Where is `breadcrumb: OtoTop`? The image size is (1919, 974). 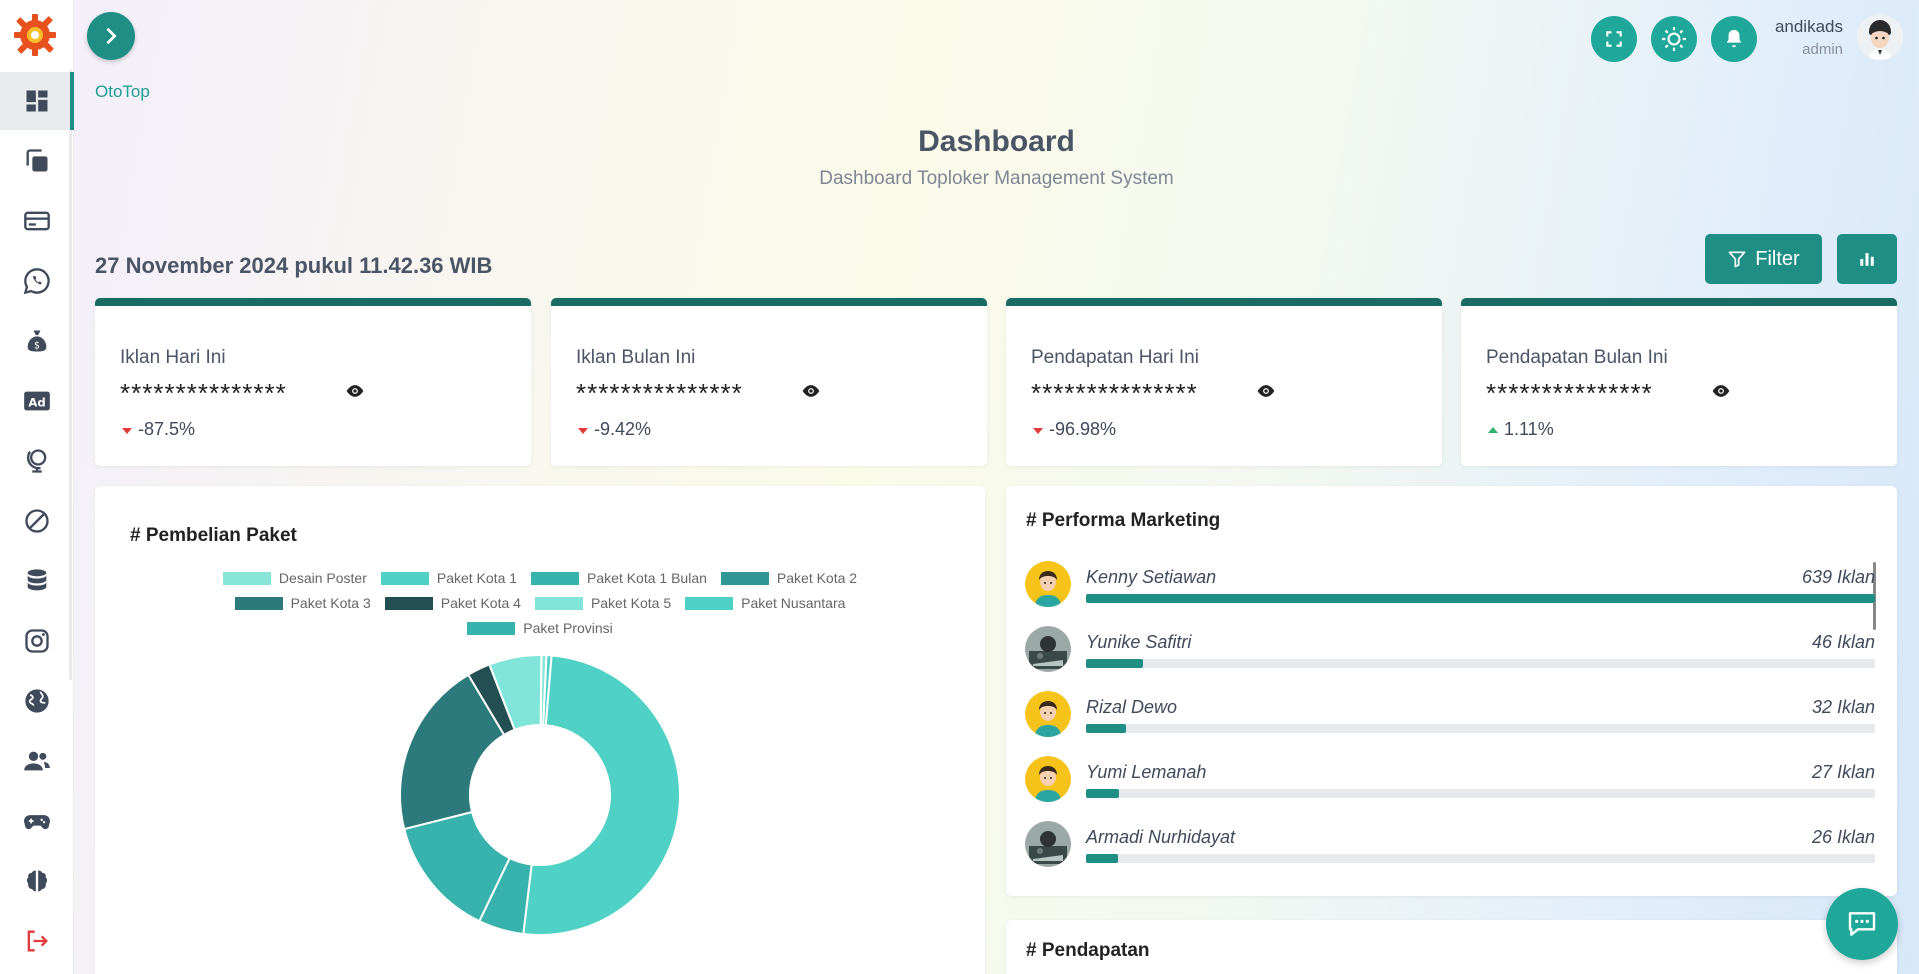 breadcrumb: OtoTop is located at coordinates (122, 92).